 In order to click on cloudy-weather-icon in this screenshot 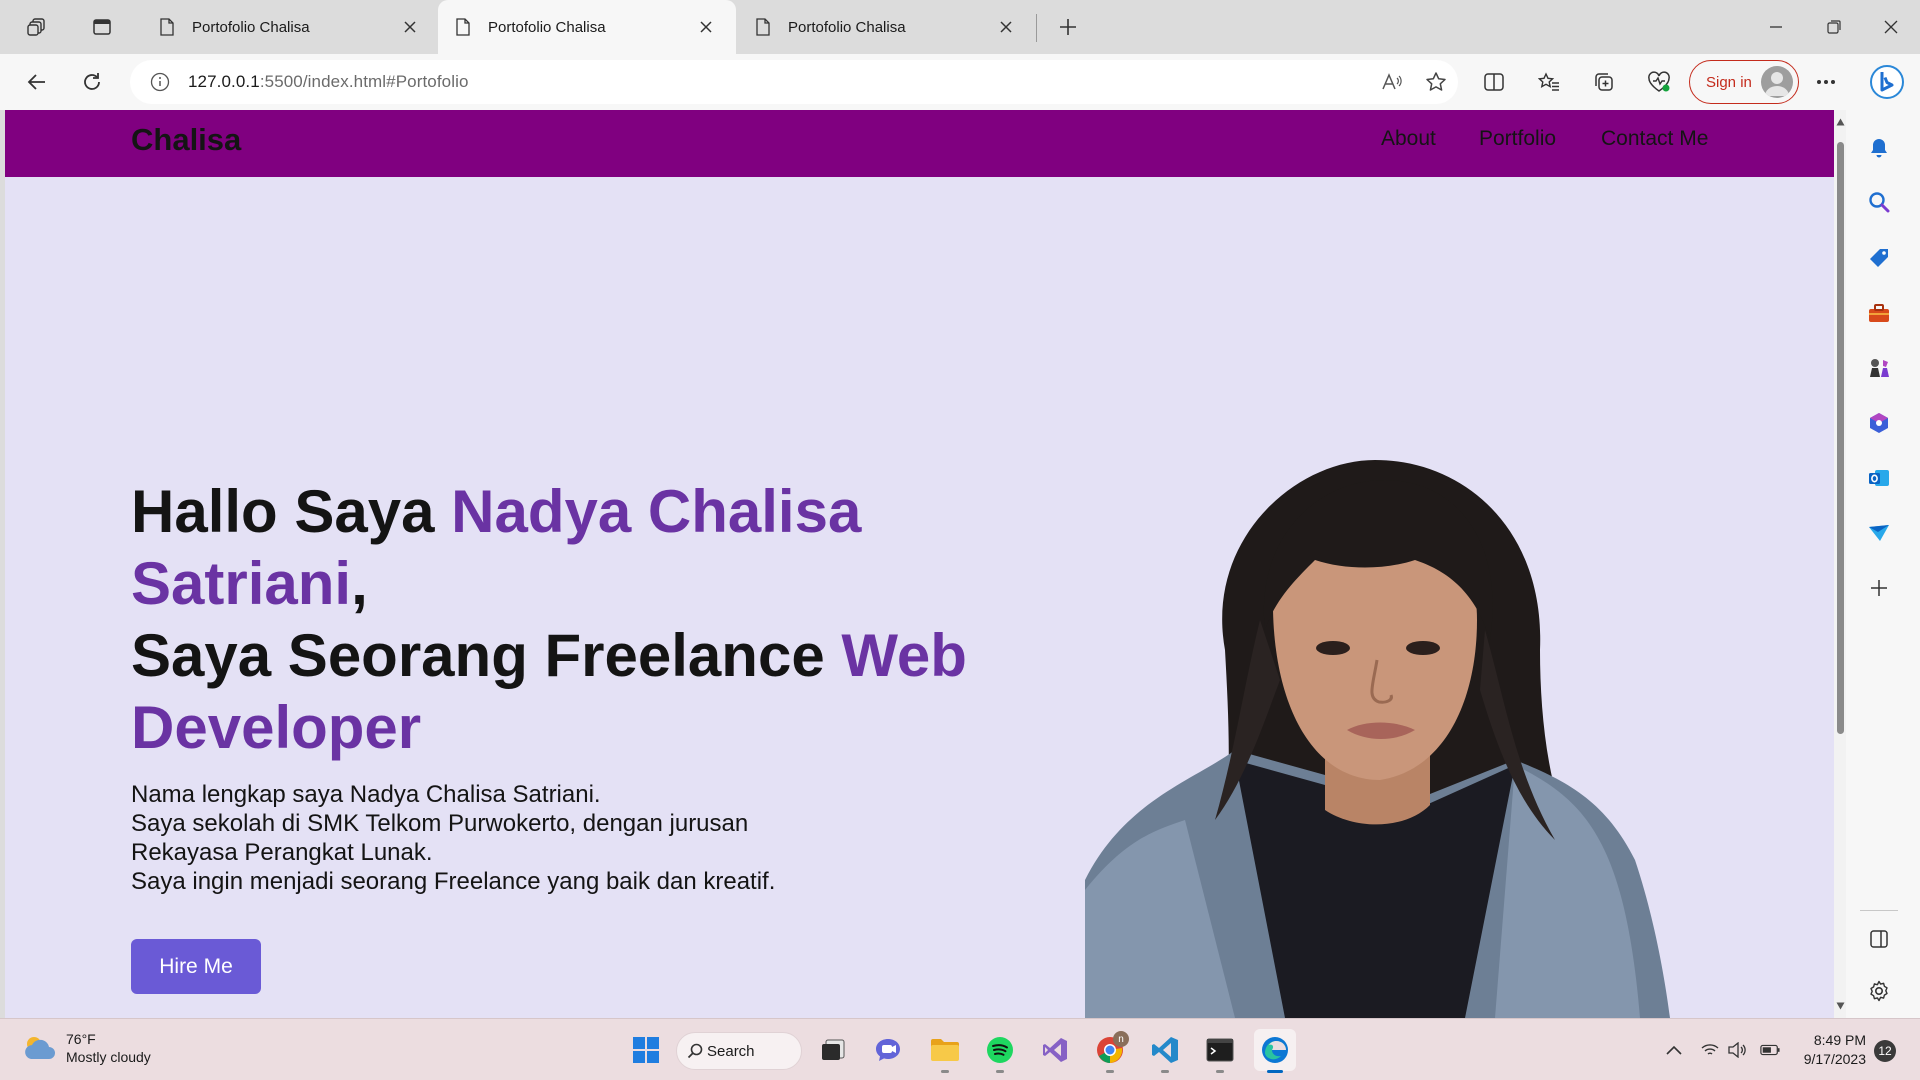, I will do `click(40, 1048)`.